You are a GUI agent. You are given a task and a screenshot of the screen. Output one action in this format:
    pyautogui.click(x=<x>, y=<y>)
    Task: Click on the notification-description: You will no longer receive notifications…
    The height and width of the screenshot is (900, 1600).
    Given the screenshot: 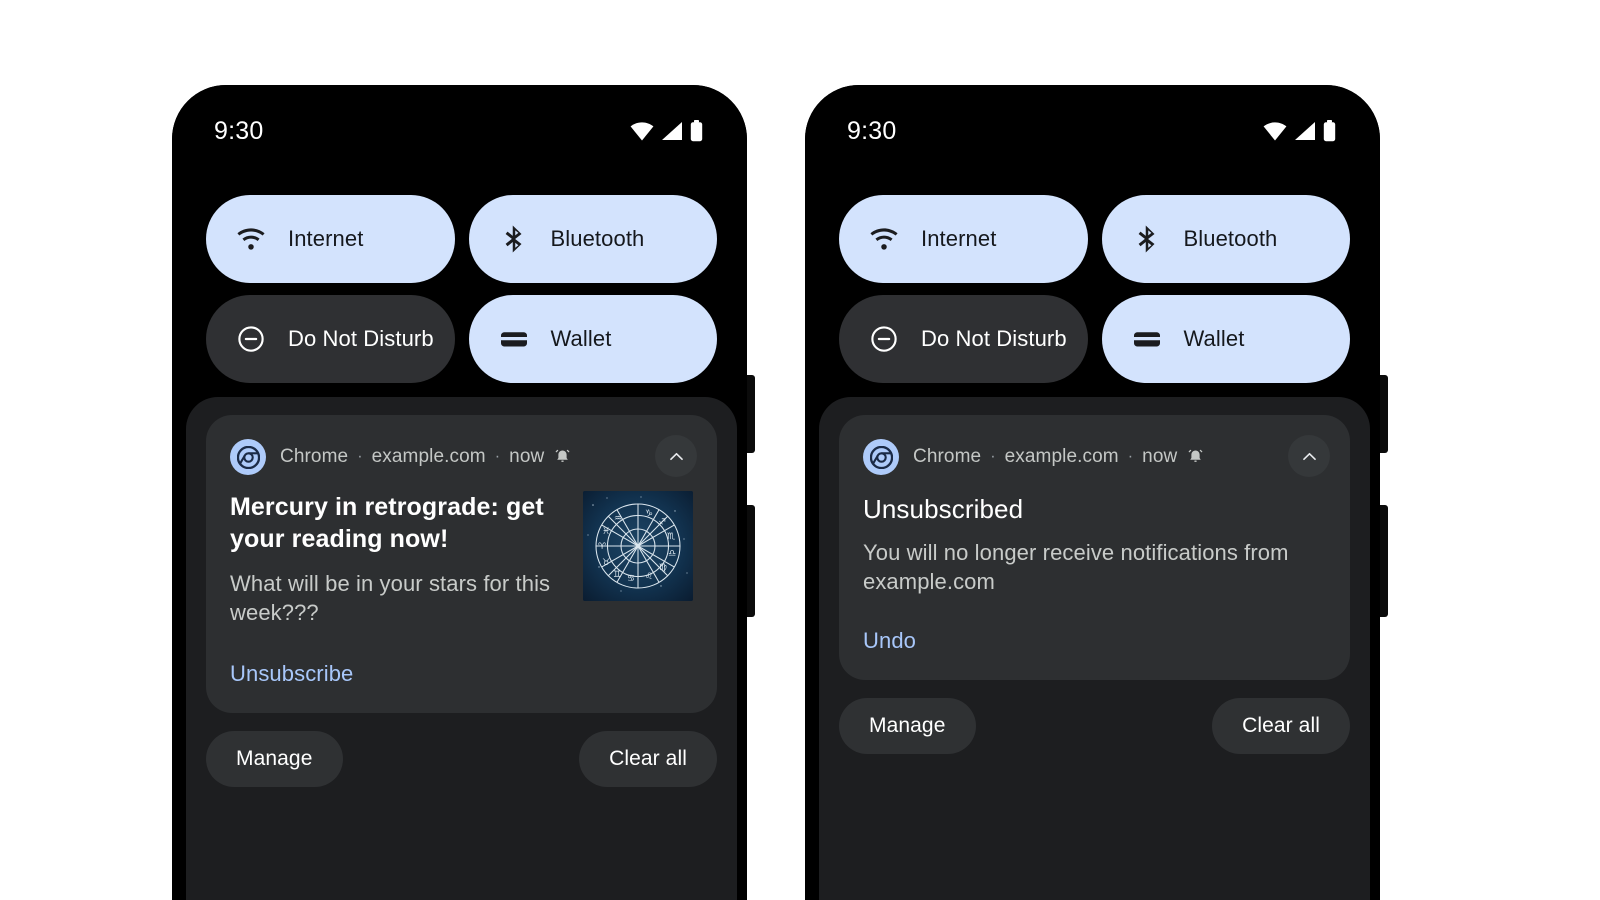 What is the action you would take?
    pyautogui.click(x=1076, y=567)
    